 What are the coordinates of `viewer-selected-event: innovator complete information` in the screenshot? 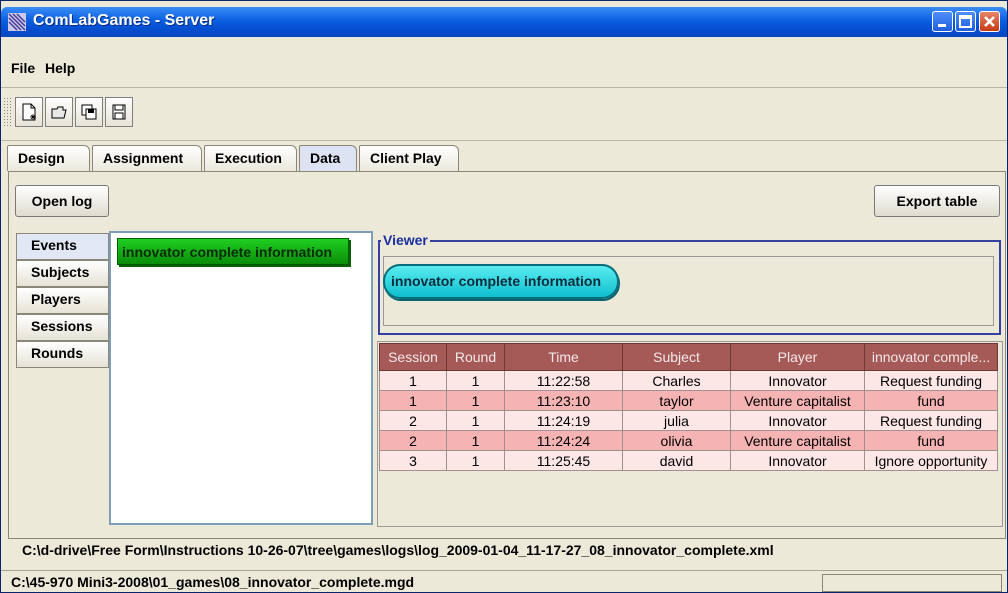 It's located at (501, 281).